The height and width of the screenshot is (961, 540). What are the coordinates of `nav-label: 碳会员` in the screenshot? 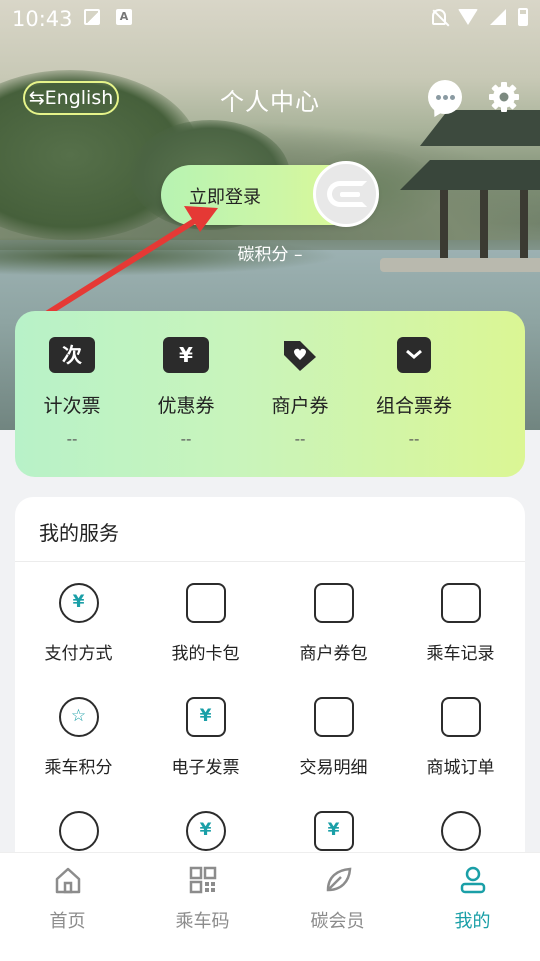 It's located at (337, 921).